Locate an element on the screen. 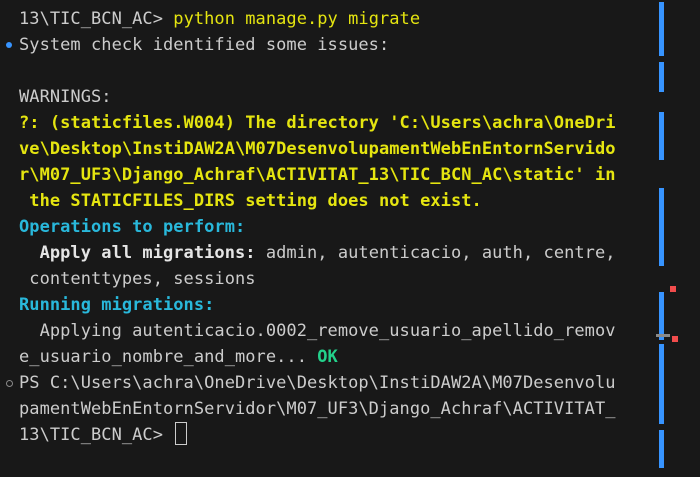 The width and height of the screenshot is (700, 477). ok-status: OK is located at coordinates (327, 357).